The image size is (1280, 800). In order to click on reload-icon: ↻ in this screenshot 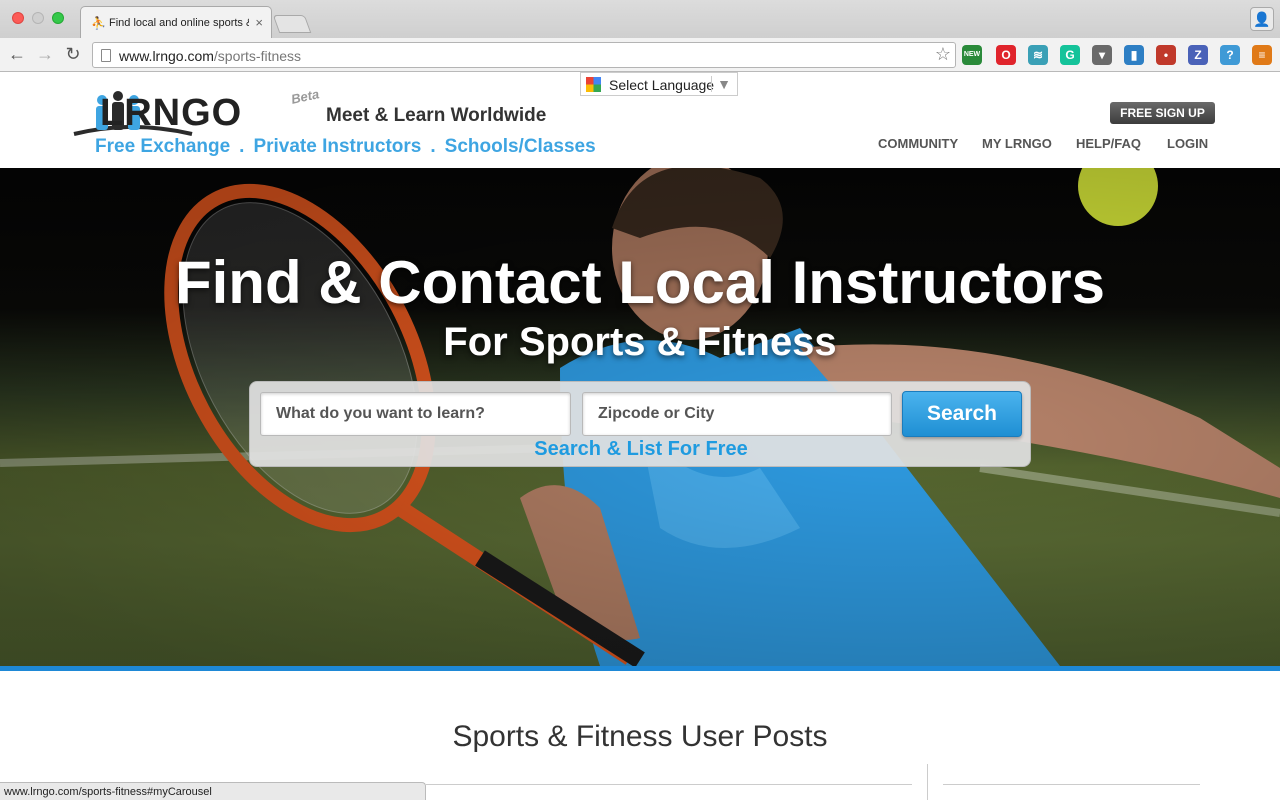, I will do `click(73, 54)`.